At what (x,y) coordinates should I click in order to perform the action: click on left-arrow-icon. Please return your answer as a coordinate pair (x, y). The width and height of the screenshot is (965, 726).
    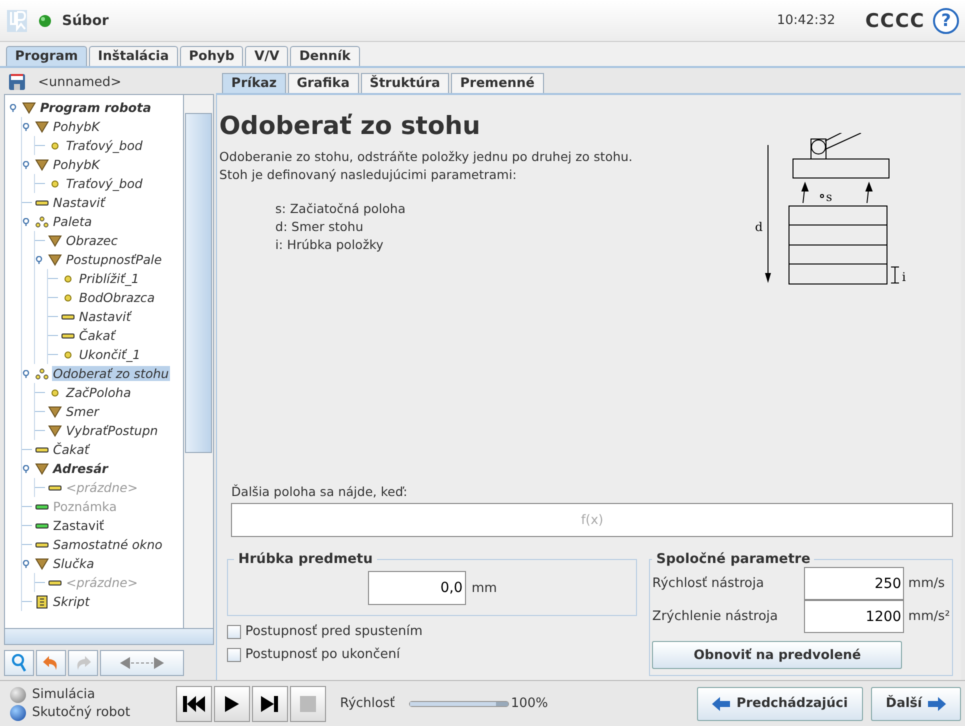
    Looking at the image, I should click on (721, 703).